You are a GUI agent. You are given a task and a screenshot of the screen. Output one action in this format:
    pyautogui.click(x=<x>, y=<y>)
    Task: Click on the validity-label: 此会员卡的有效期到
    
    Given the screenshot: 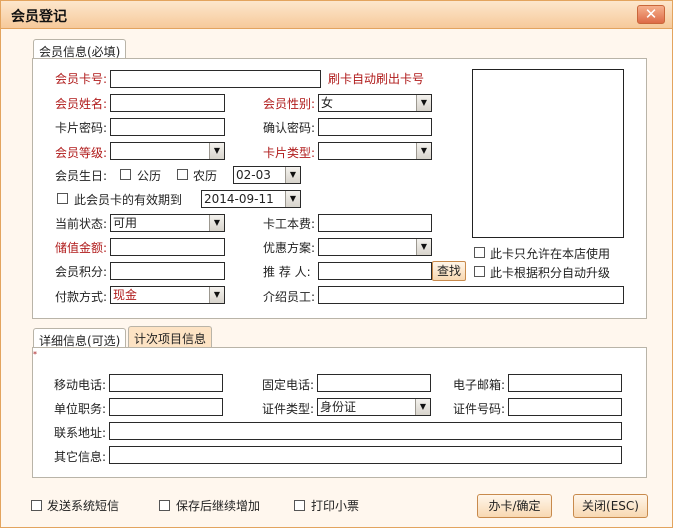 What is the action you would take?
    pyautogui.click(x=128, y=200)
    